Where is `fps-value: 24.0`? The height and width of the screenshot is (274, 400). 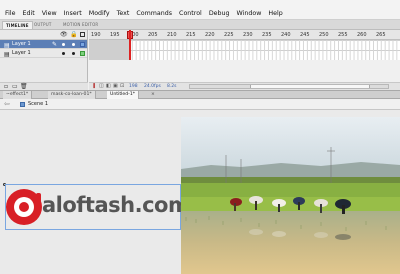
fps-value: 24.0 is located at coordinates (149, 86).